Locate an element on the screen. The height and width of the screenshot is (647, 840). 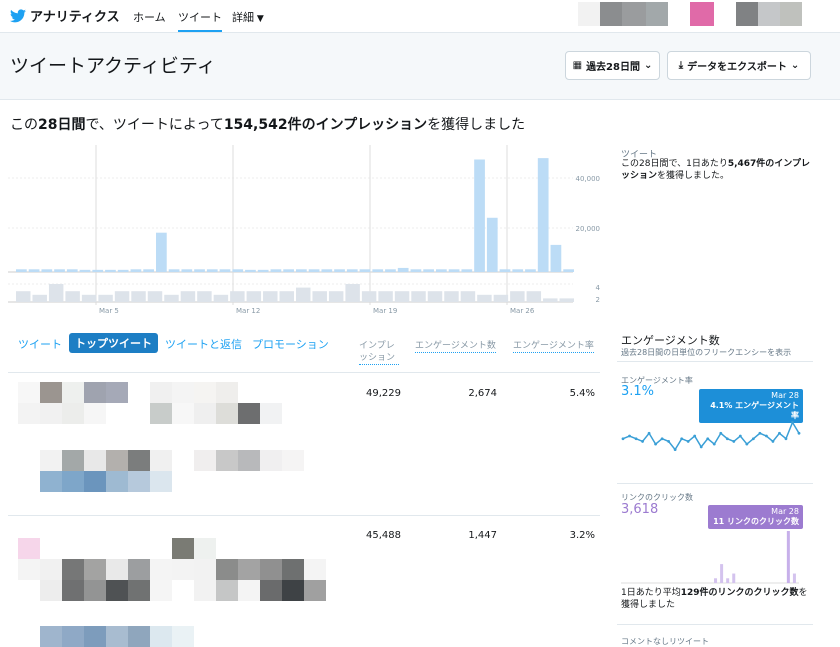
badge-date: Mar 28 is located at coordinates (785, 395).